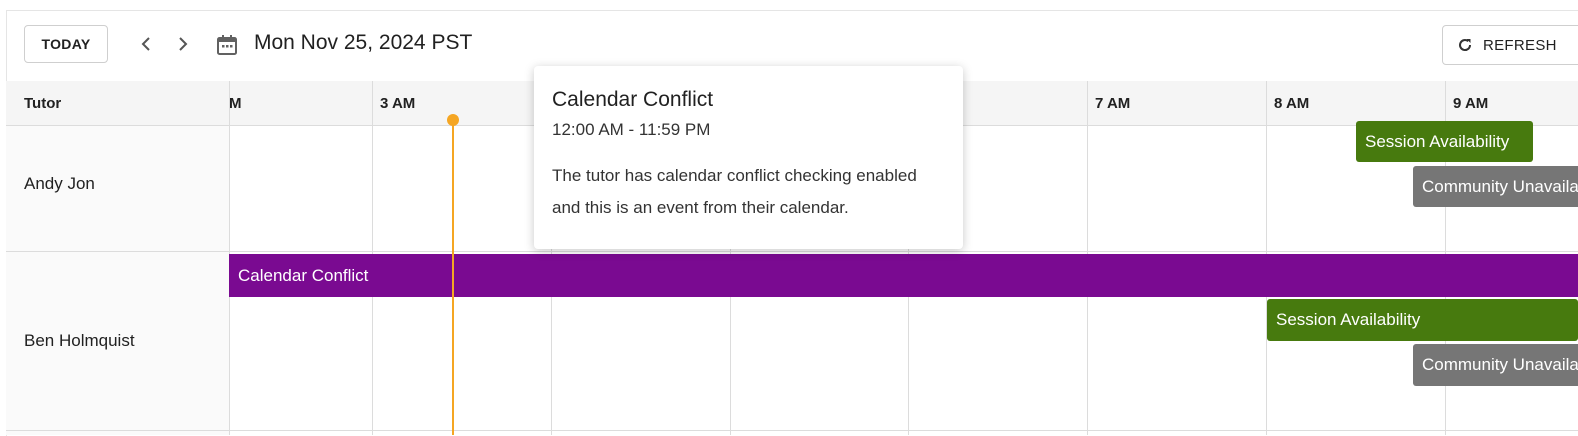 The image size is (1578, 436). What do you see at coordinates (633, 99) in the screenshot?
I see `tooltip-title: Calendar Conflict` at bounding box center [633, 99].